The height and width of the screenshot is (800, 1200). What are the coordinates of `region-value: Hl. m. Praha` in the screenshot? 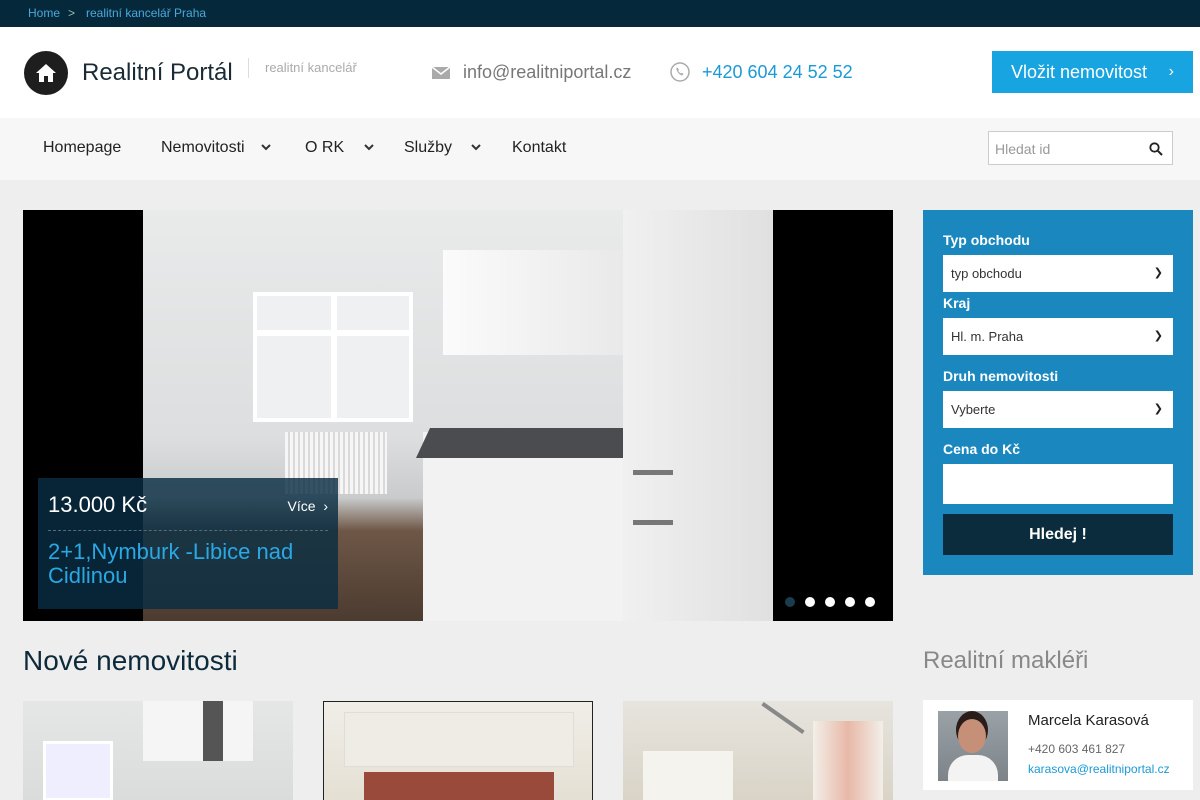 It's located at (987, 336).